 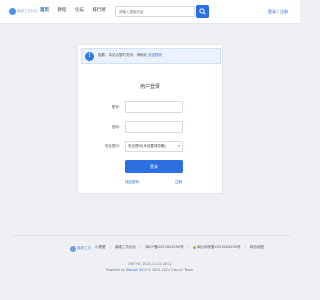 I want to click on top-navbar: 鼎维工坊社区 首页 教程 论坛 排行榜 登录 | 注册, so click(x=150, y=12).